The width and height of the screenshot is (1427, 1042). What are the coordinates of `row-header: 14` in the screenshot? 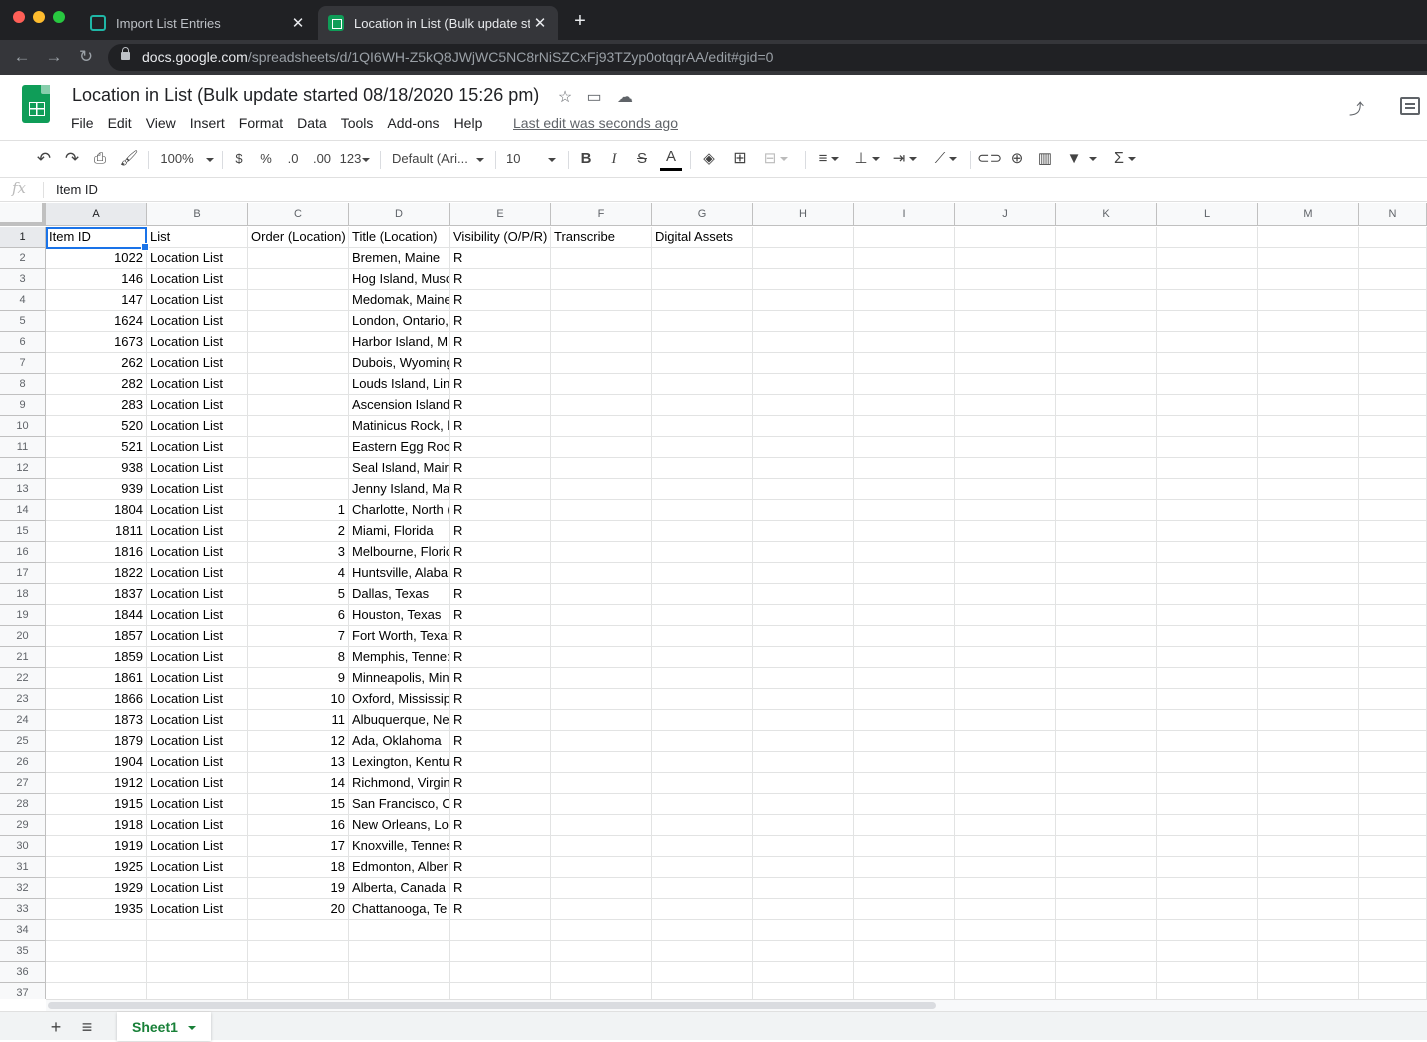 It's located at (23, 510).